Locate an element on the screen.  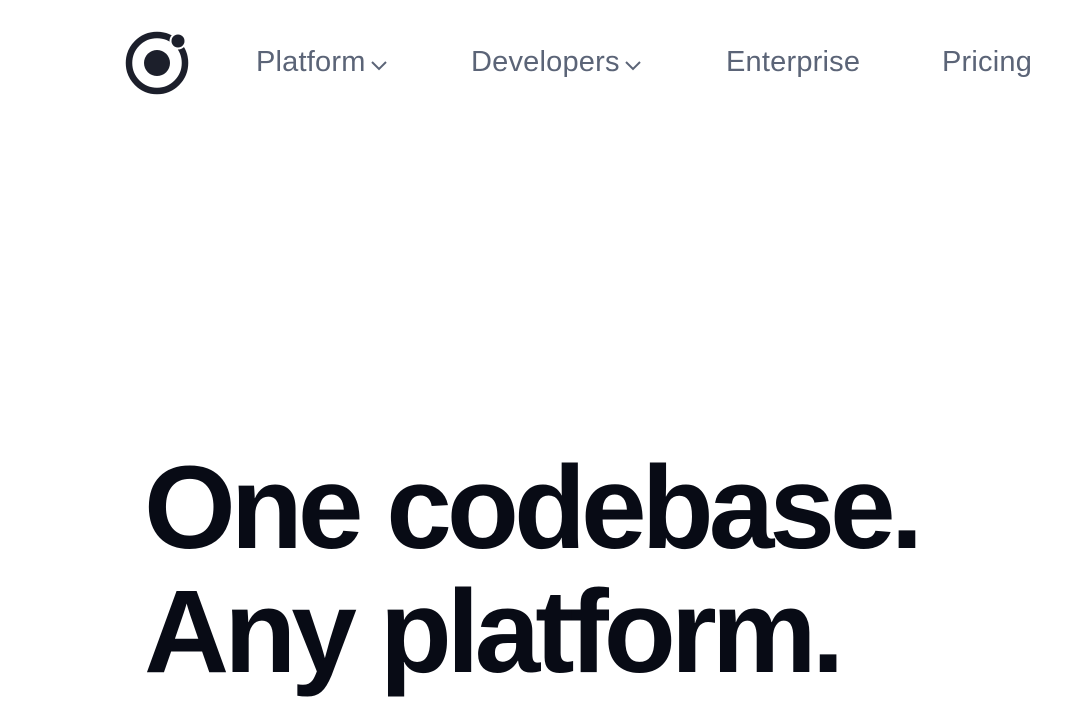
nav-pricing: Pricing is located at coordinates (987, 62).